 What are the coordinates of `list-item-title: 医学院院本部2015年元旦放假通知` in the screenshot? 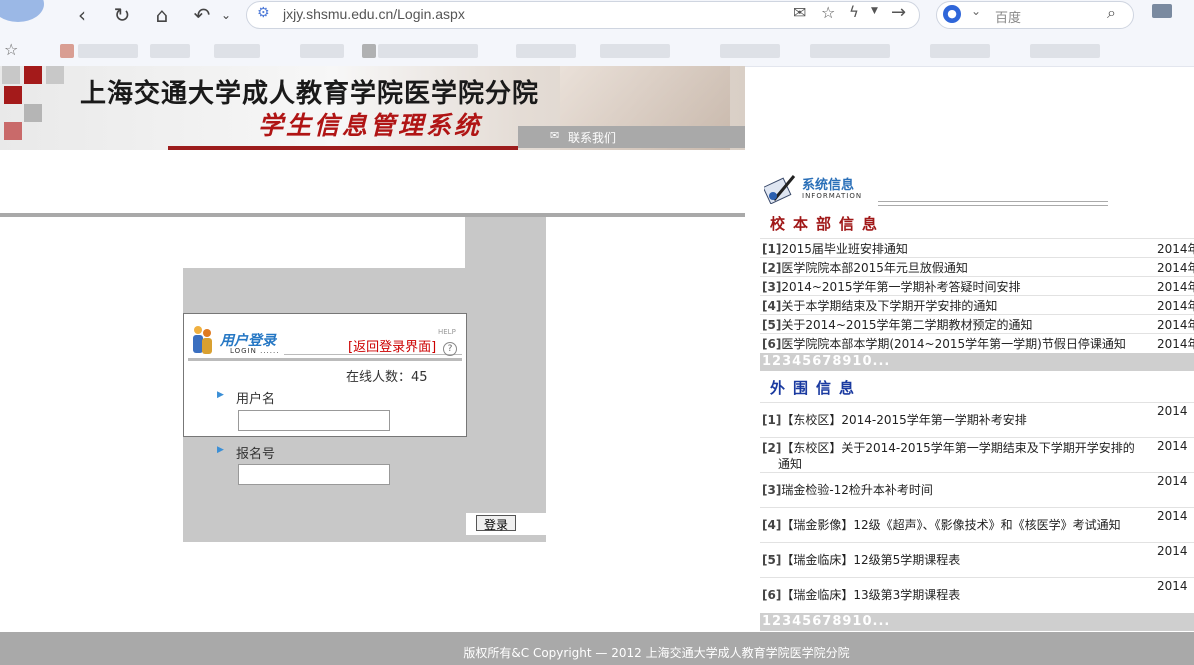 It's located at (874, 268).